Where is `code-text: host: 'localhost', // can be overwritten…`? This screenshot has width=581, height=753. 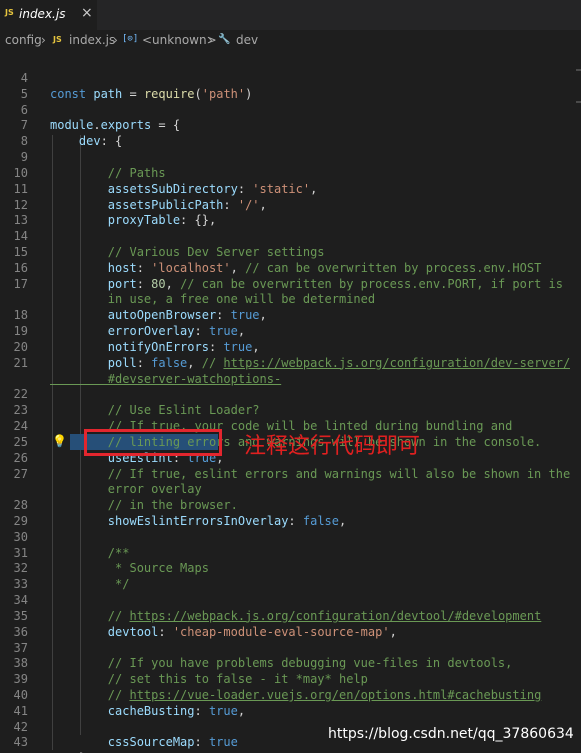 code-text: host: 'localhost', // can be overwritten… is located at coordinates (324, 267).